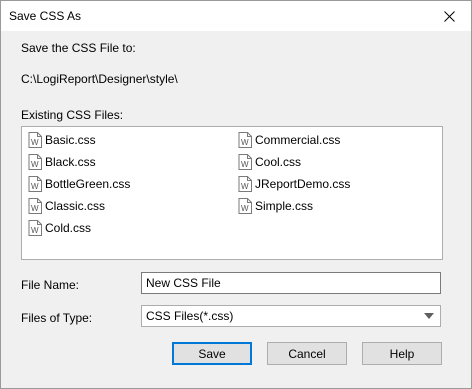  What do you see at coordinates (212, 353) in the screenshot?
I see `save-button: Save` at bounding box center [212, 353].